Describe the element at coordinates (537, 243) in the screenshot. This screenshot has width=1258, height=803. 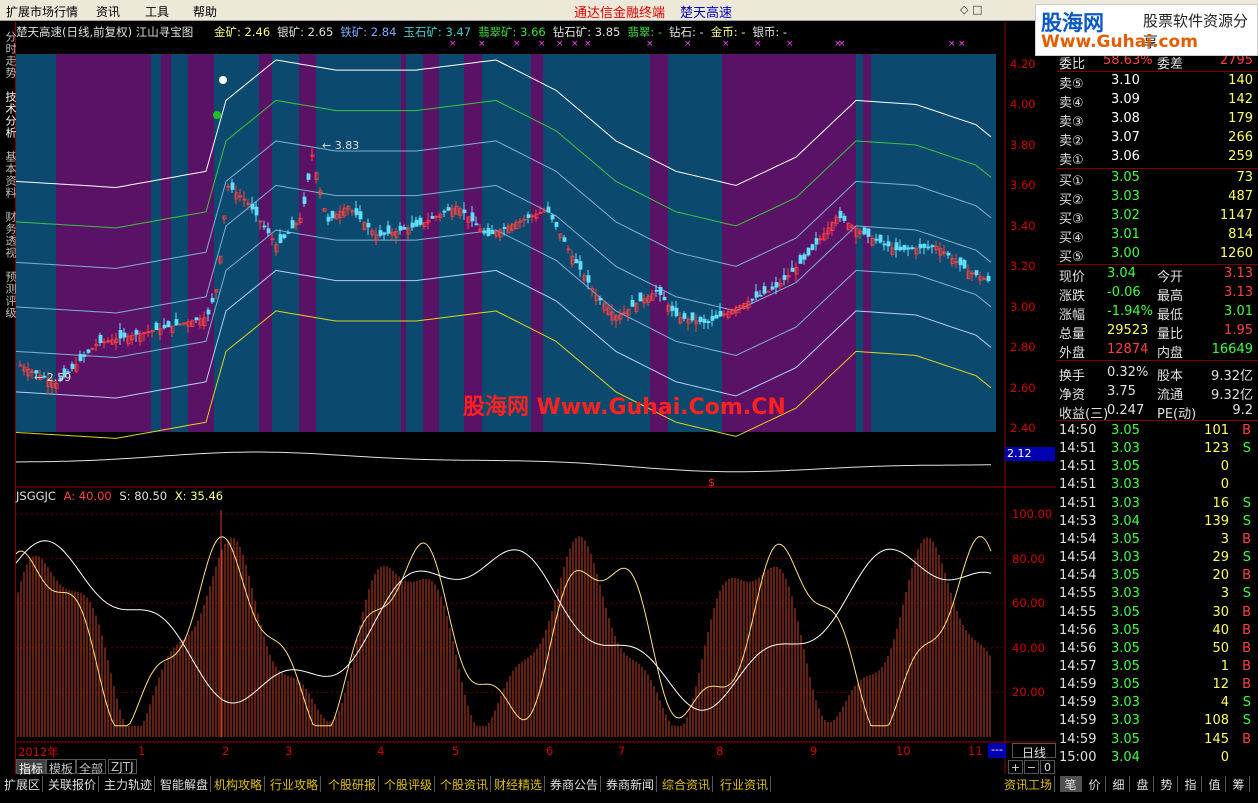
I see `band` at that location.